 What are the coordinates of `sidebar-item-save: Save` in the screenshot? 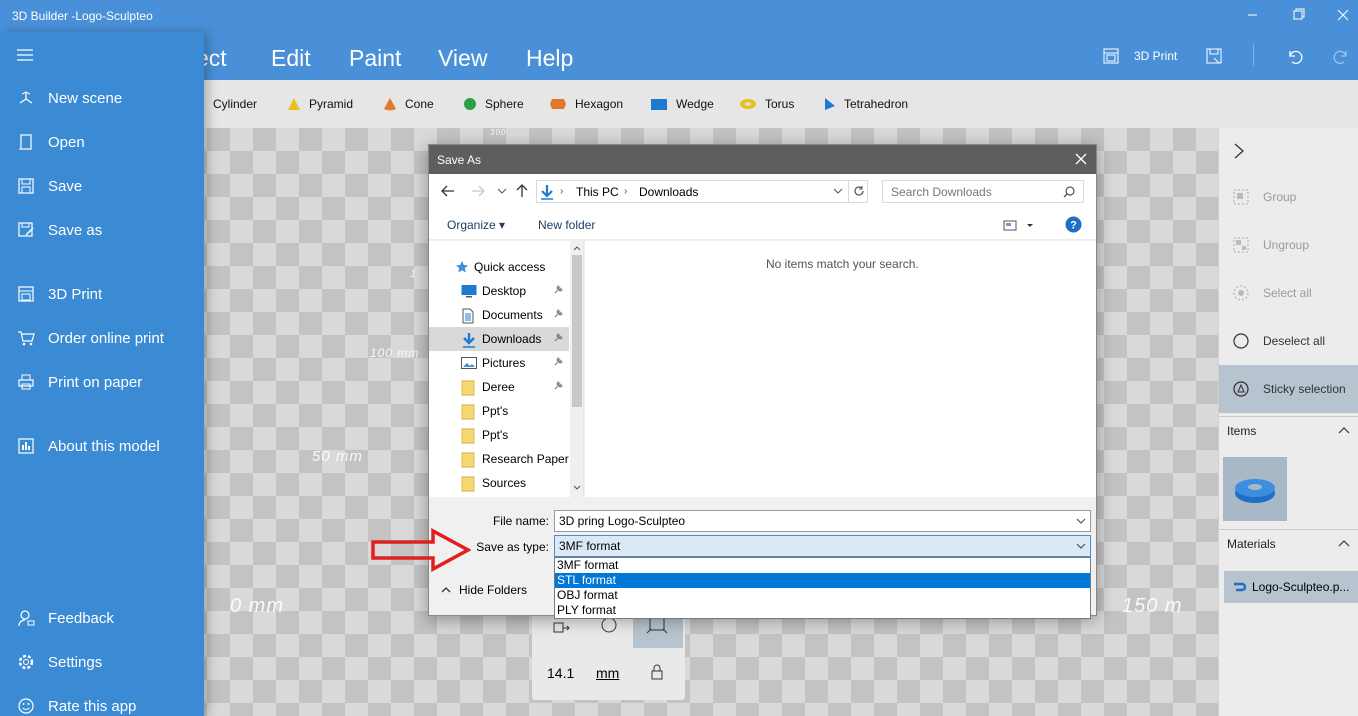 It's located at (102, 186).